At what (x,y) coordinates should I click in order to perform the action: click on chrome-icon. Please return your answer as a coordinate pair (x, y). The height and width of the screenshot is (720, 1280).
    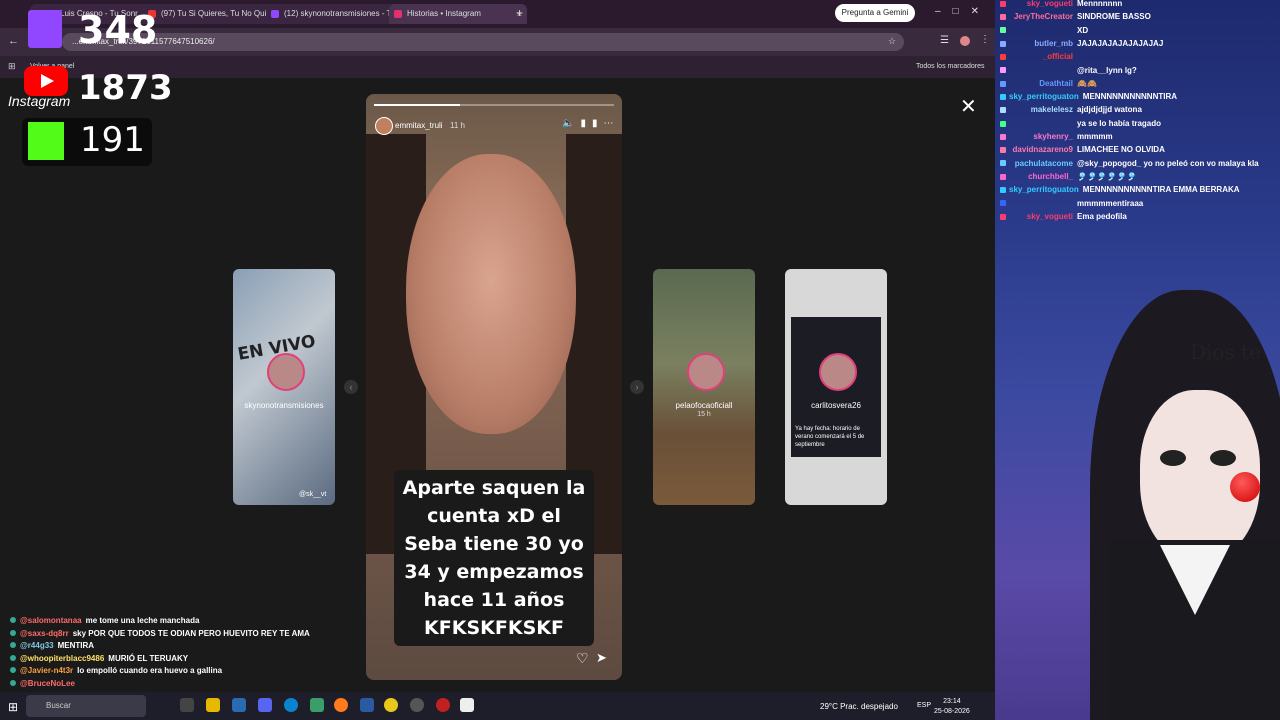
    Looking at the image, I should click on (391, 705).